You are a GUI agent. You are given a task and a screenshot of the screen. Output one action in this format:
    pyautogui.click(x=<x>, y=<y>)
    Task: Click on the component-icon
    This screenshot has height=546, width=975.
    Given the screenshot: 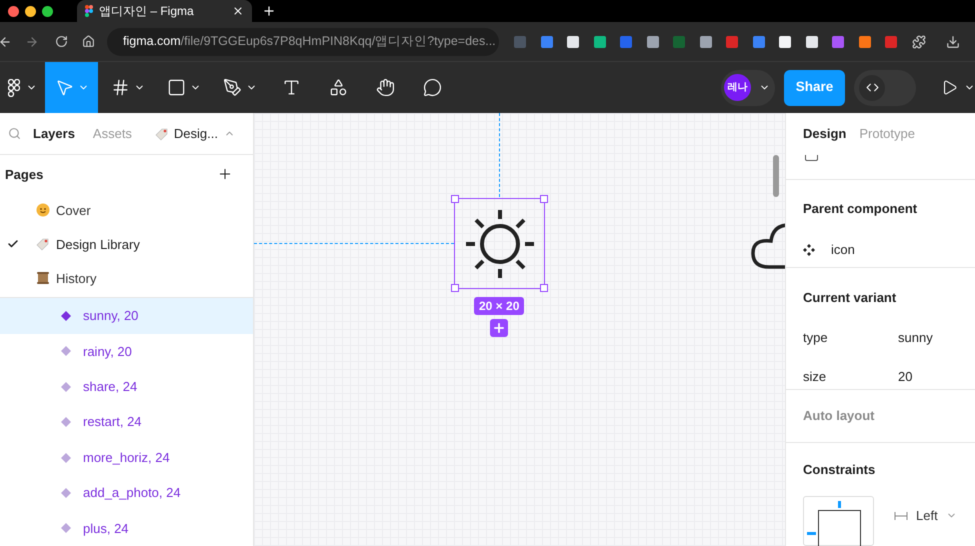 What is the action you would take?
    pyautogui.click(x=809, y=250)
    